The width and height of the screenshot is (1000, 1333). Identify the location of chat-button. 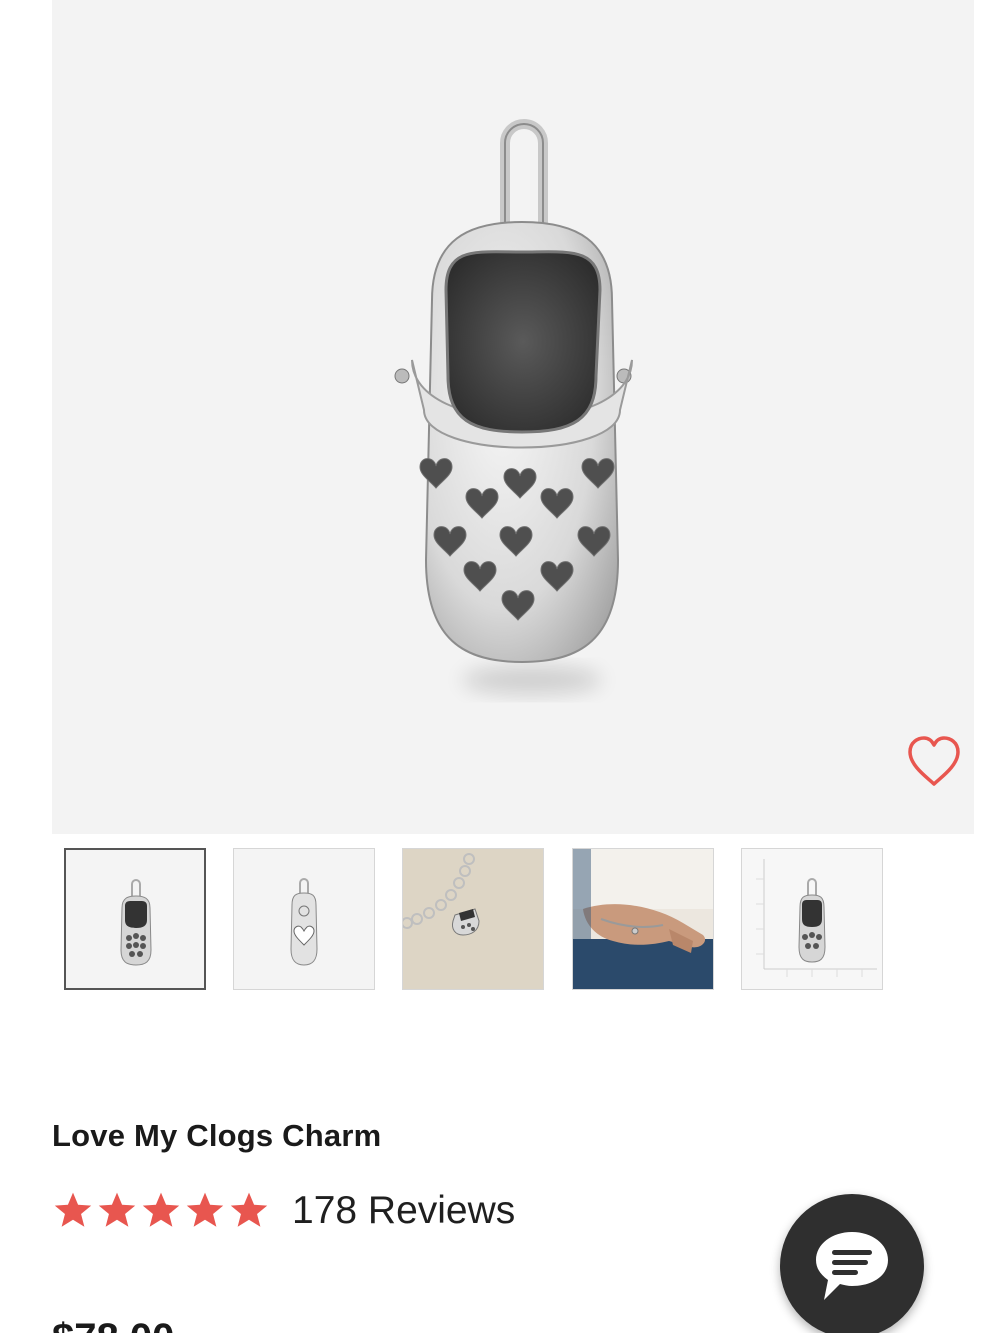
(852, 1263).